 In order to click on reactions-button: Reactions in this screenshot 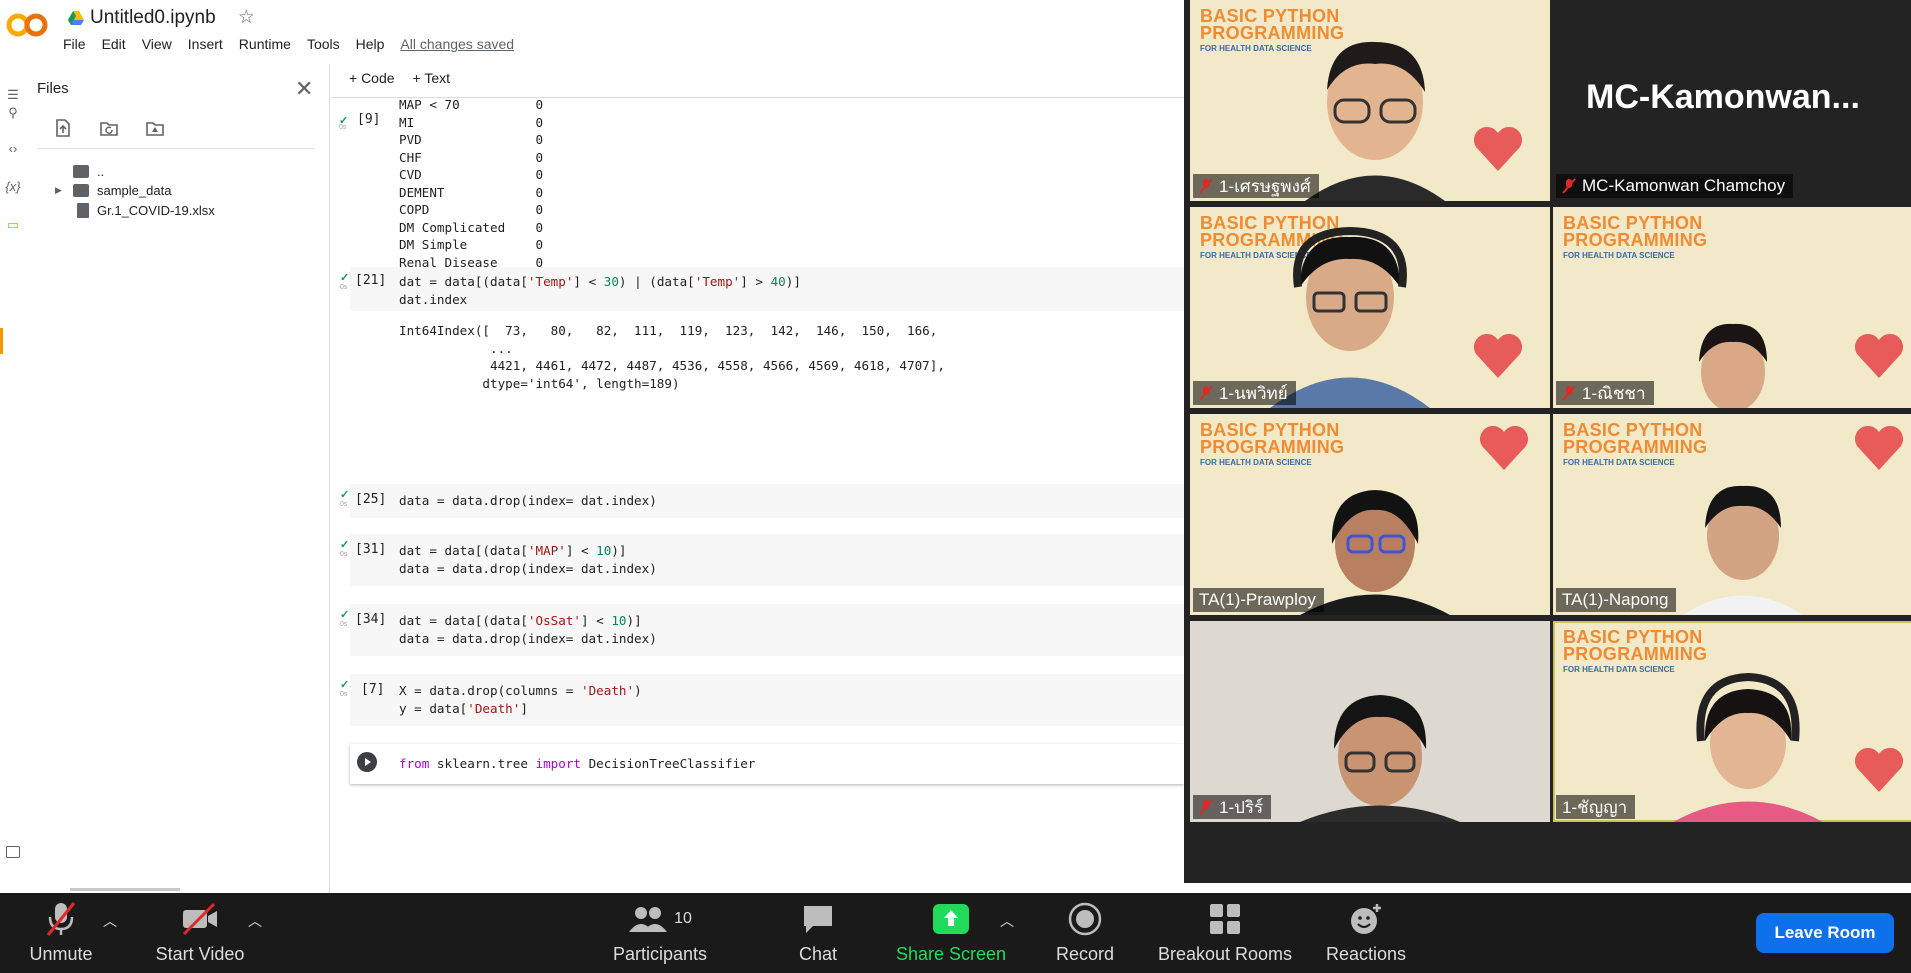, I will do `click(1366, 933)`.